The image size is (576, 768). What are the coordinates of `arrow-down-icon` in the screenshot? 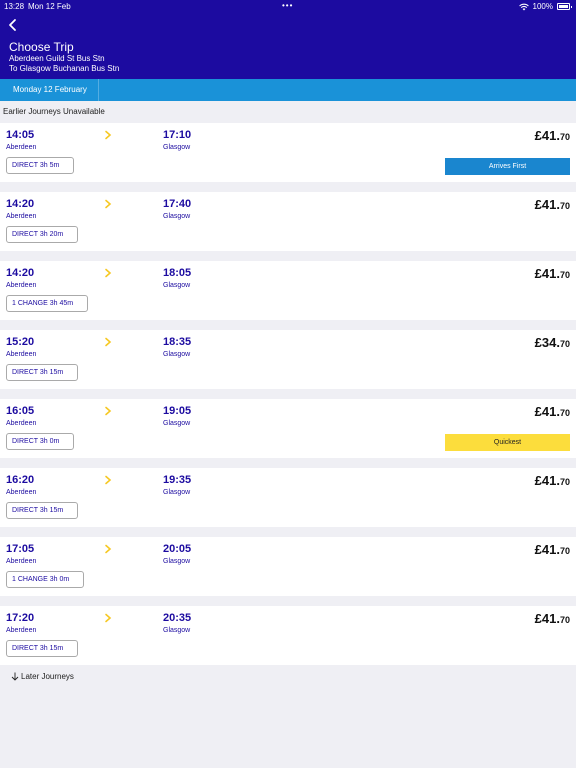 It's located at (15, 676).